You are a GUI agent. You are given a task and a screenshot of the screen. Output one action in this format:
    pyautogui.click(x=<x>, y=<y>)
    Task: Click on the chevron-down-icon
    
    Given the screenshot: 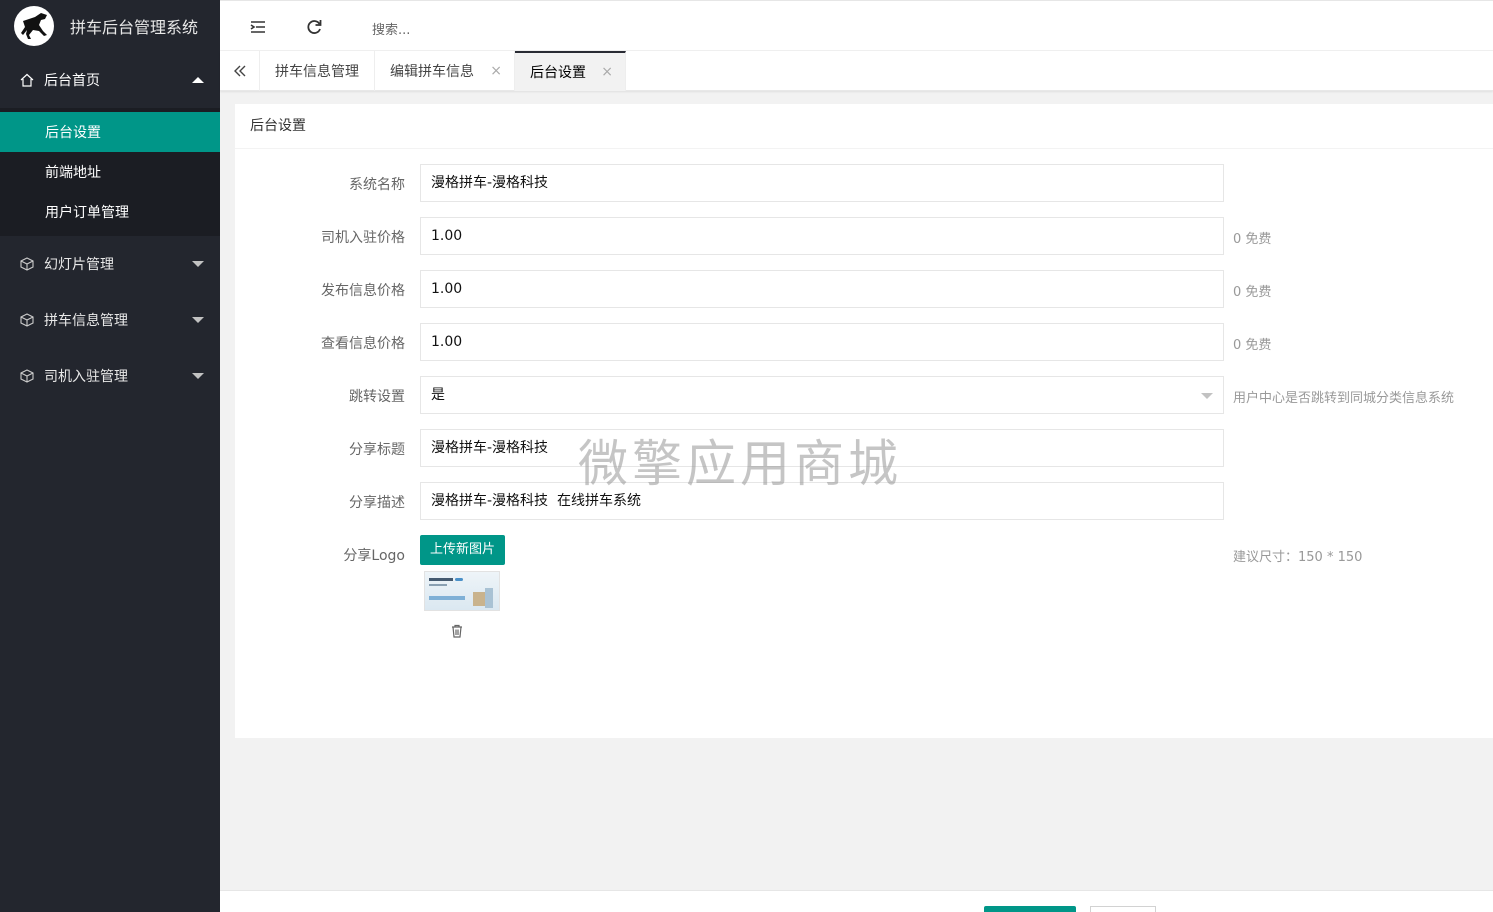 What is the action you would take?
    pyautogui.click(x=1207, y=396)
    